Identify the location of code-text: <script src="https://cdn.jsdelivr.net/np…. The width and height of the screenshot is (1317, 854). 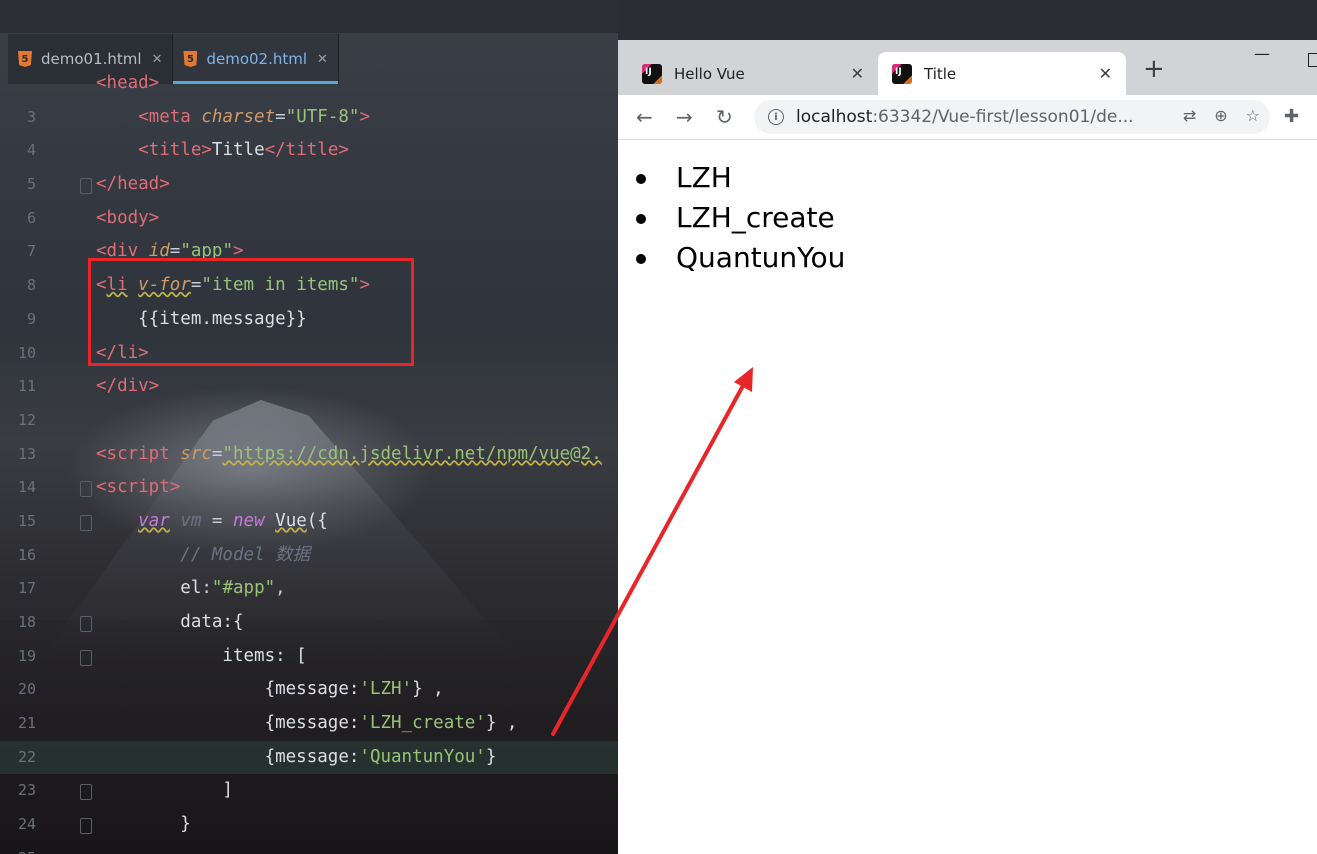
(349, 453).